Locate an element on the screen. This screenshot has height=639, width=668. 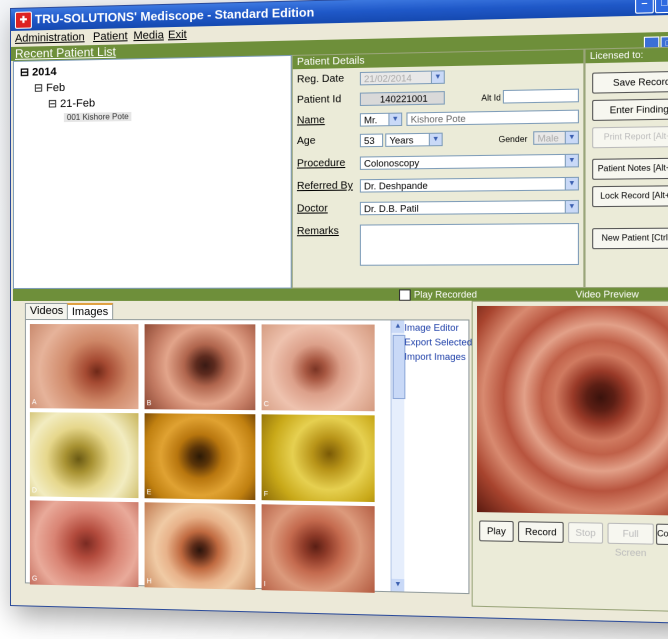
age-label: Age is located at coordinates (306, 141).